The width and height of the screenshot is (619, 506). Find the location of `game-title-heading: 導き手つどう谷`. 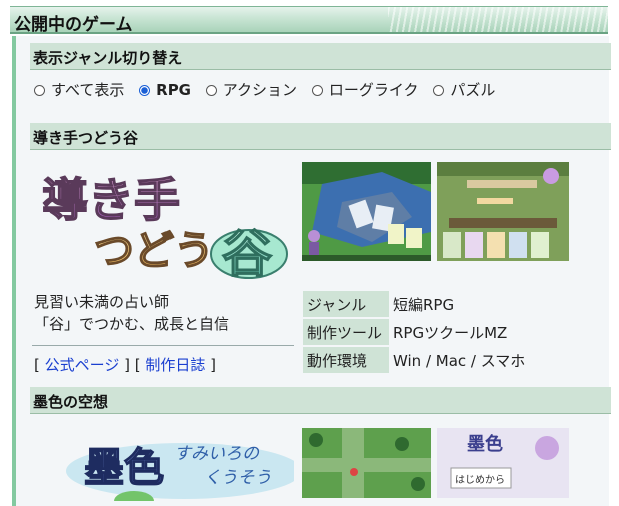

game-title-heading: 導き手つどう谷 is located at coordinates (320, 136).